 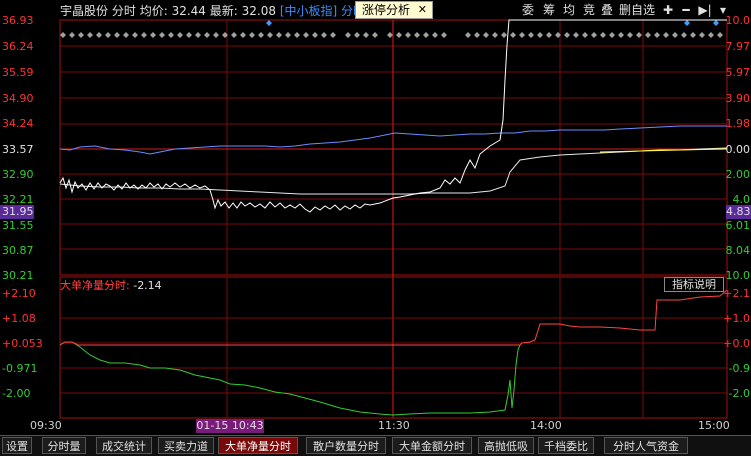 What do you see at coordinates (18, 20) in the screenshot?
I see `left-axis-label: 36.93` at bounding box center [18, 20].